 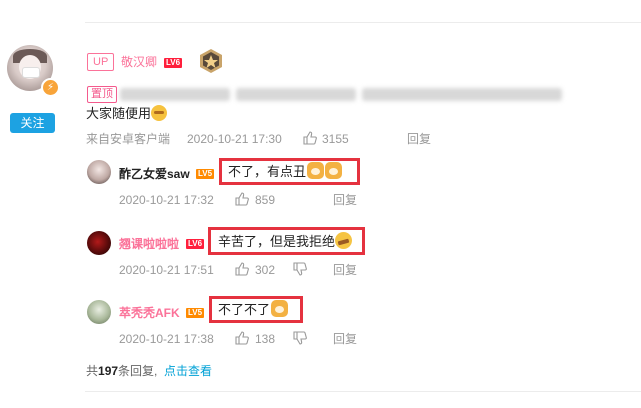 I want to click on top-divider, so click(x=363, y=22).